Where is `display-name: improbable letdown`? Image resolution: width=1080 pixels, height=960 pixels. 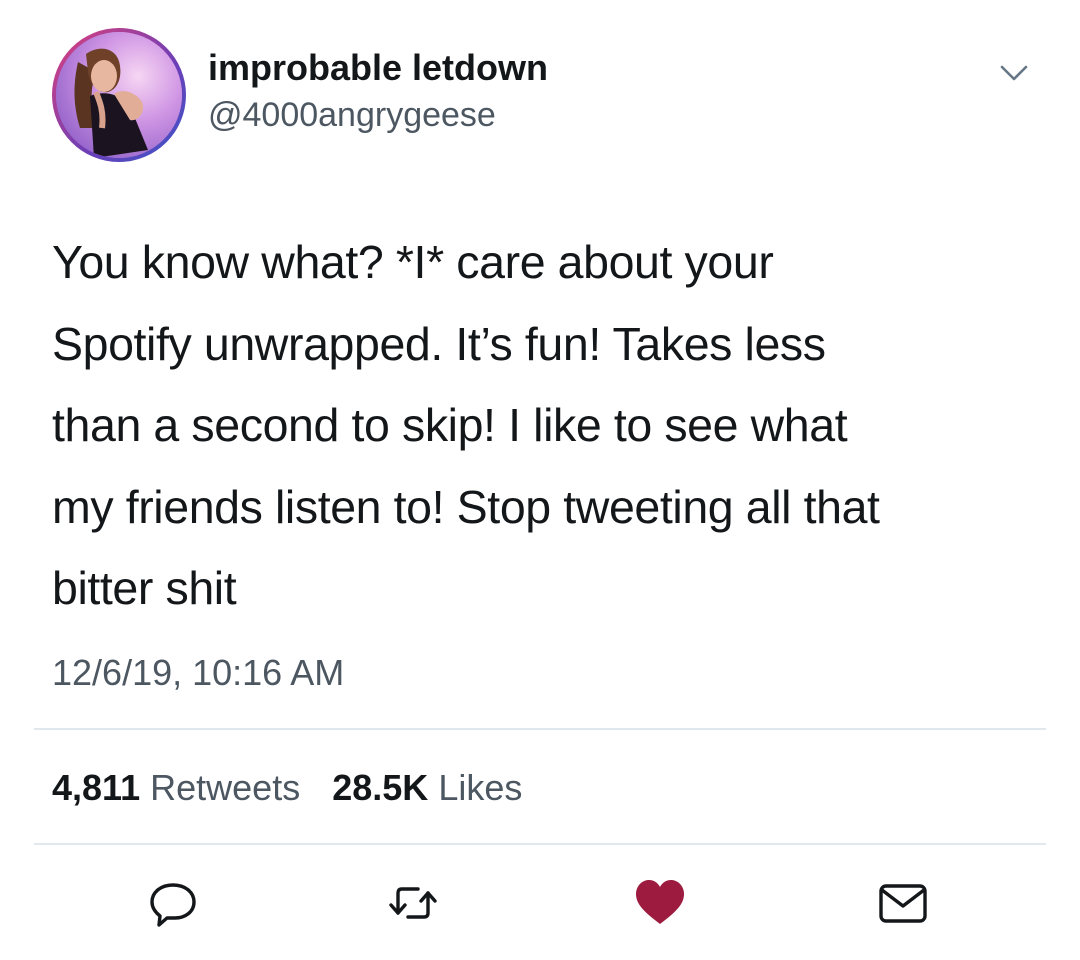
display-name: improbable letdown is located at coordinates (378, 68).